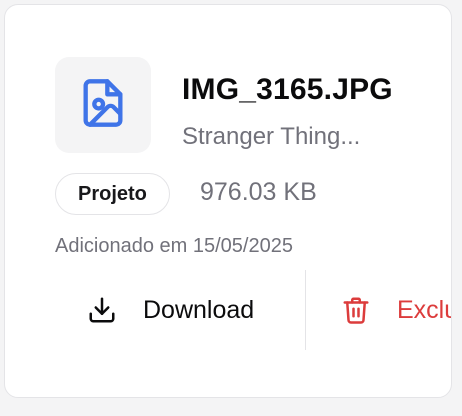 This screenshot has height=416, width=462. Describe the element at coordinates (287, 89) in the screenshot. I see `file-name: IMG_3165.JPG` at that location.